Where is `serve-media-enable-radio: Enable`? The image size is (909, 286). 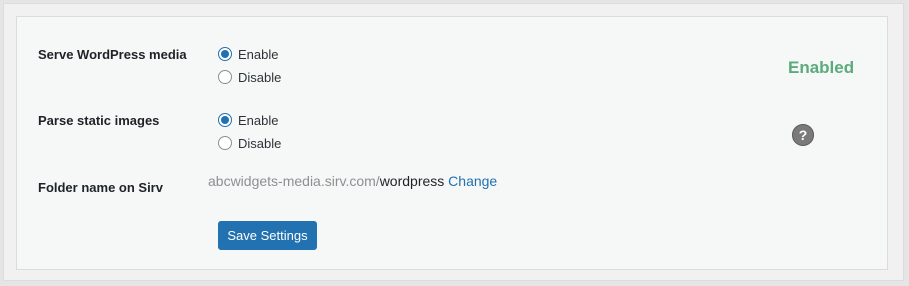
serve-media-enable-radio: Enable is located at coordinates (248, 54).